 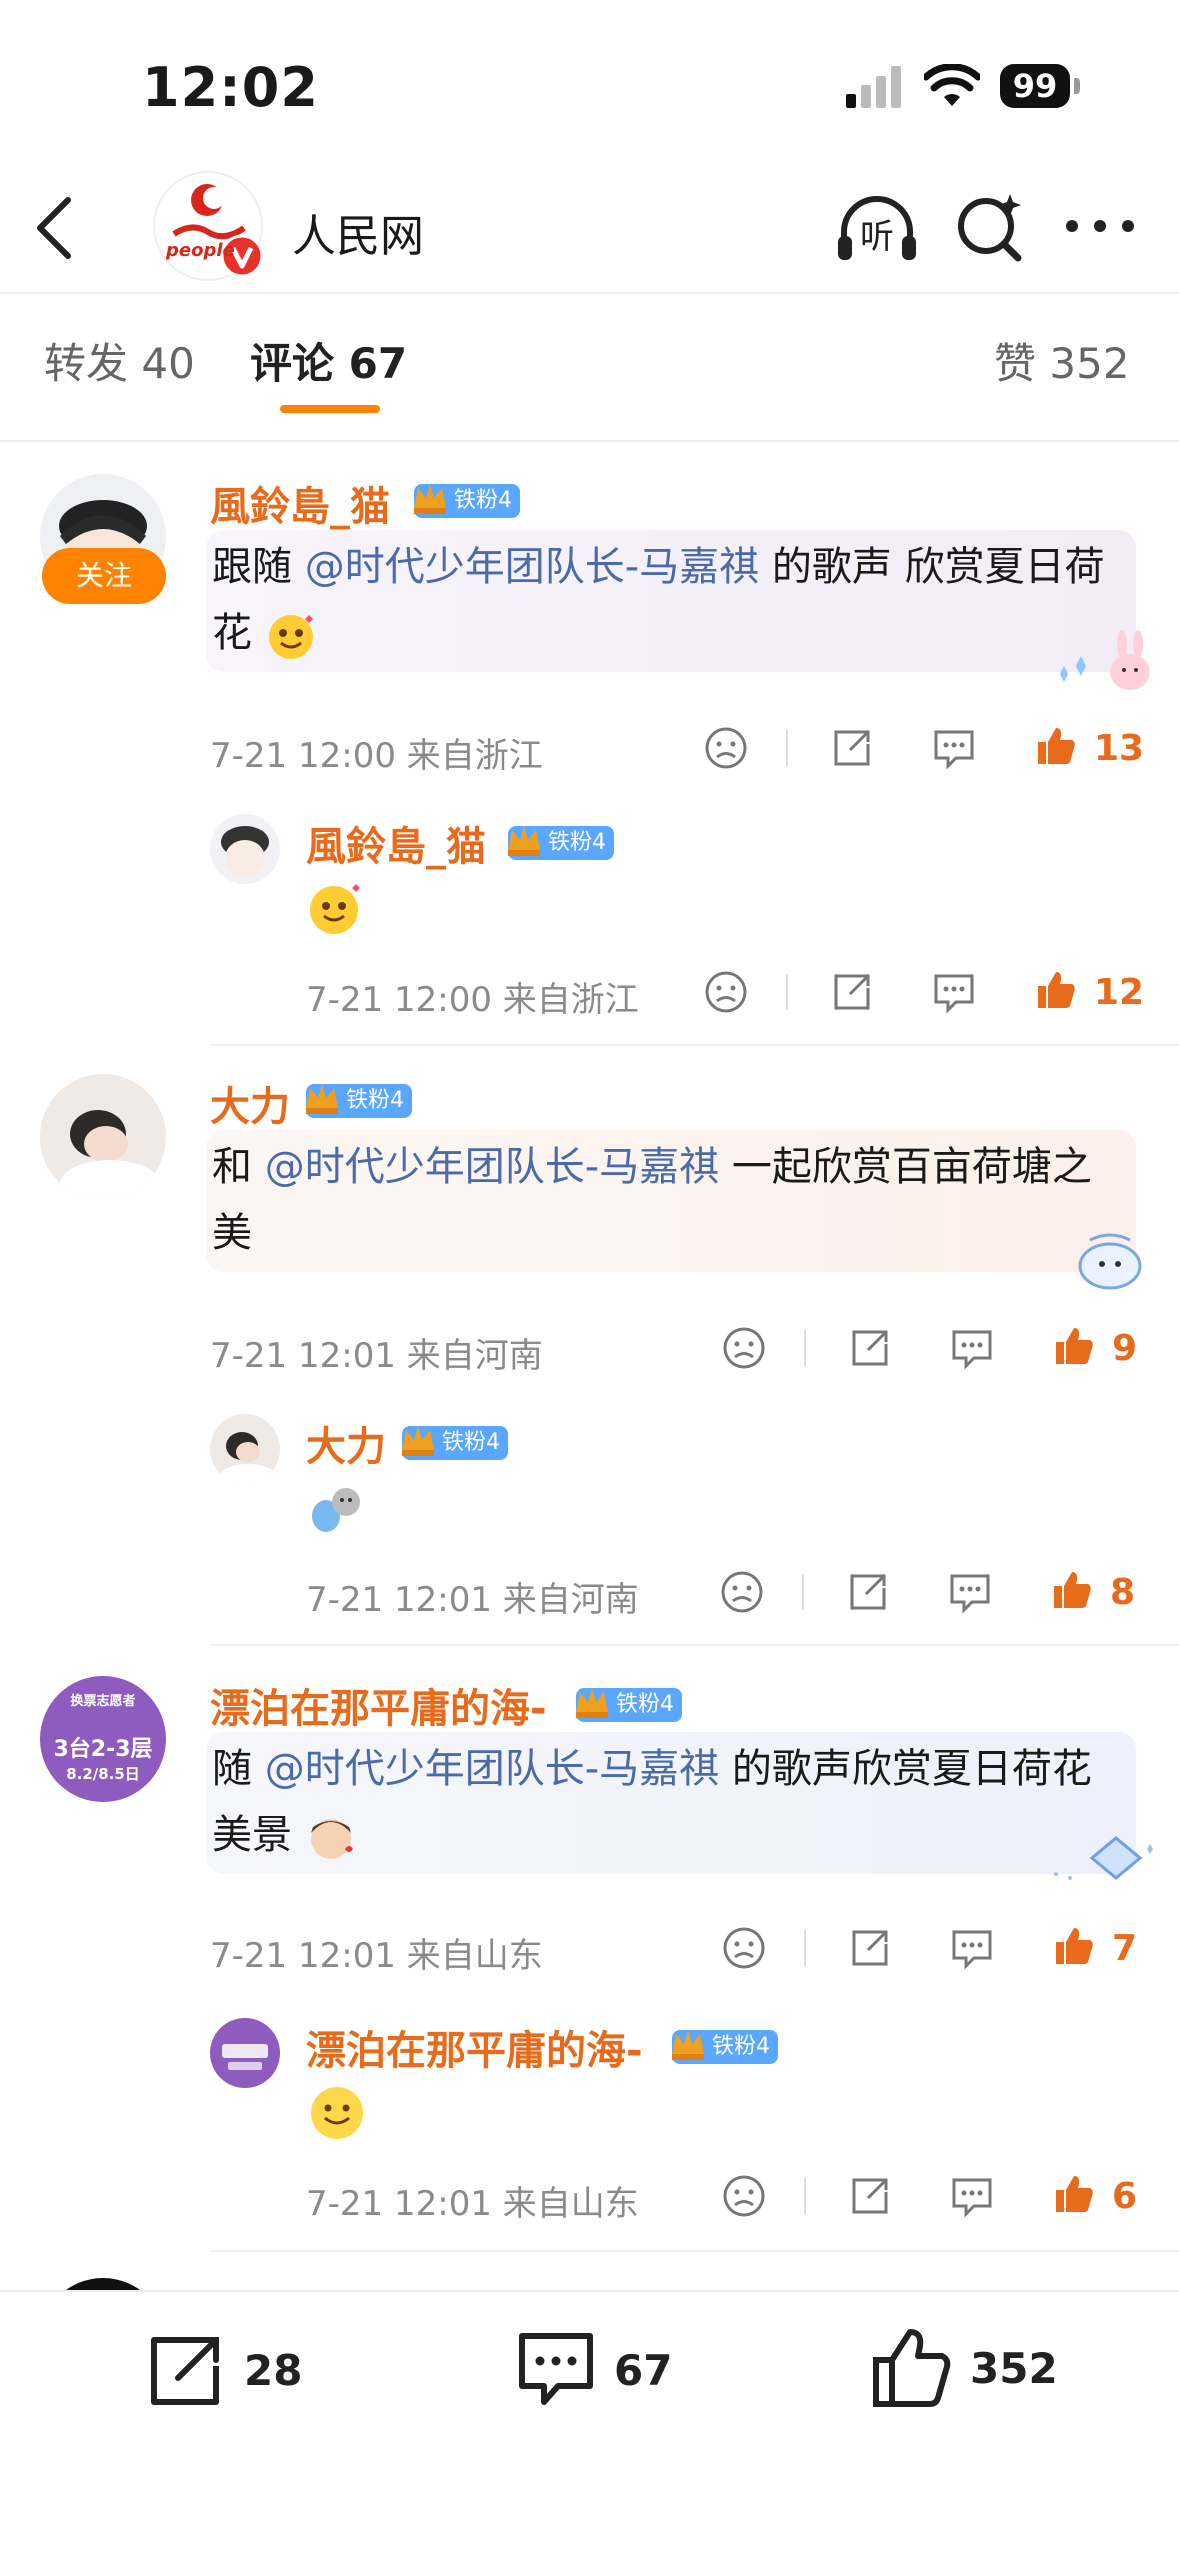 I want to click on badge-avatar-icon, so click(x=245, y=2057).